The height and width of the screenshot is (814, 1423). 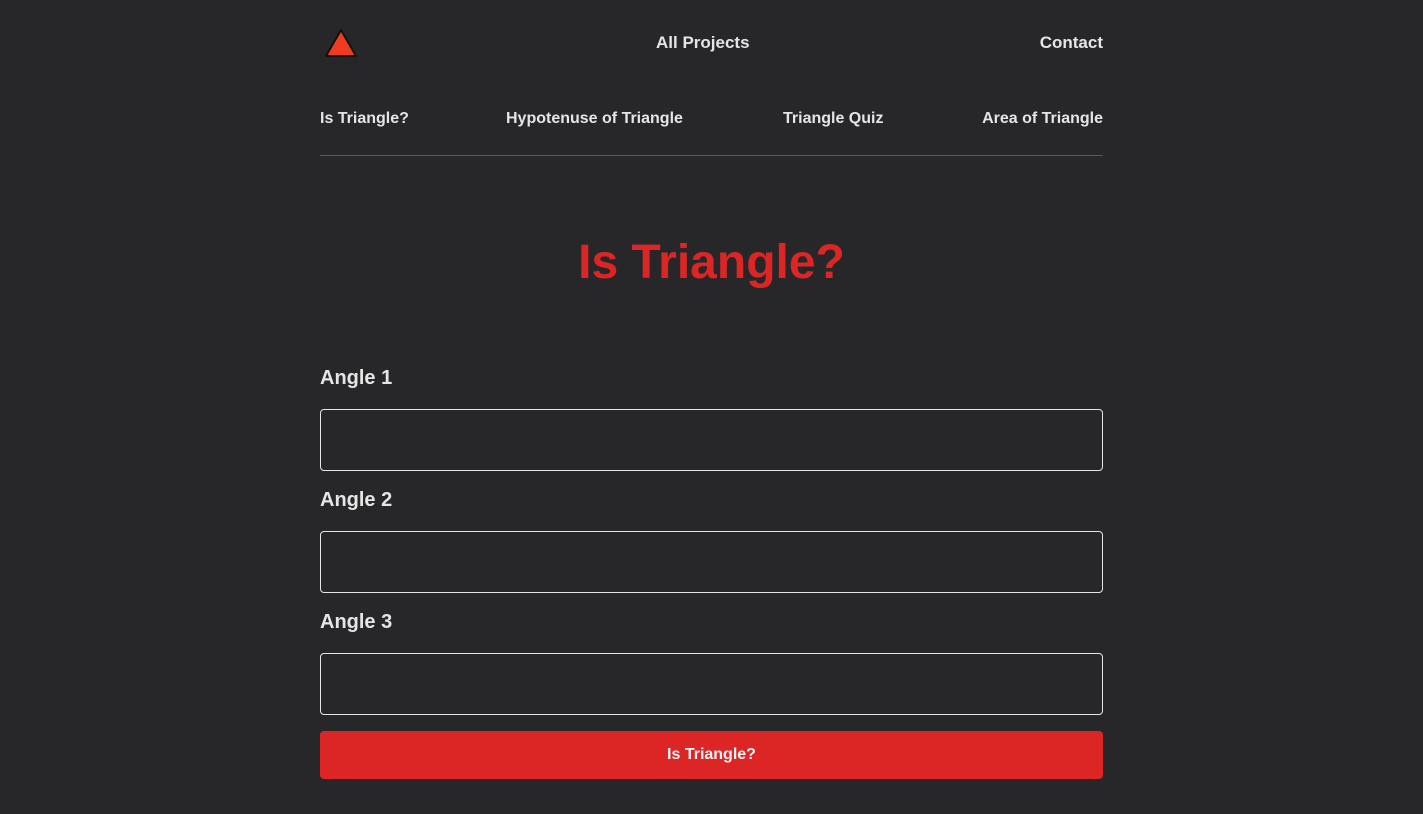 I want to click on page-title: Is Triangle?, so click(x=711, y=262).